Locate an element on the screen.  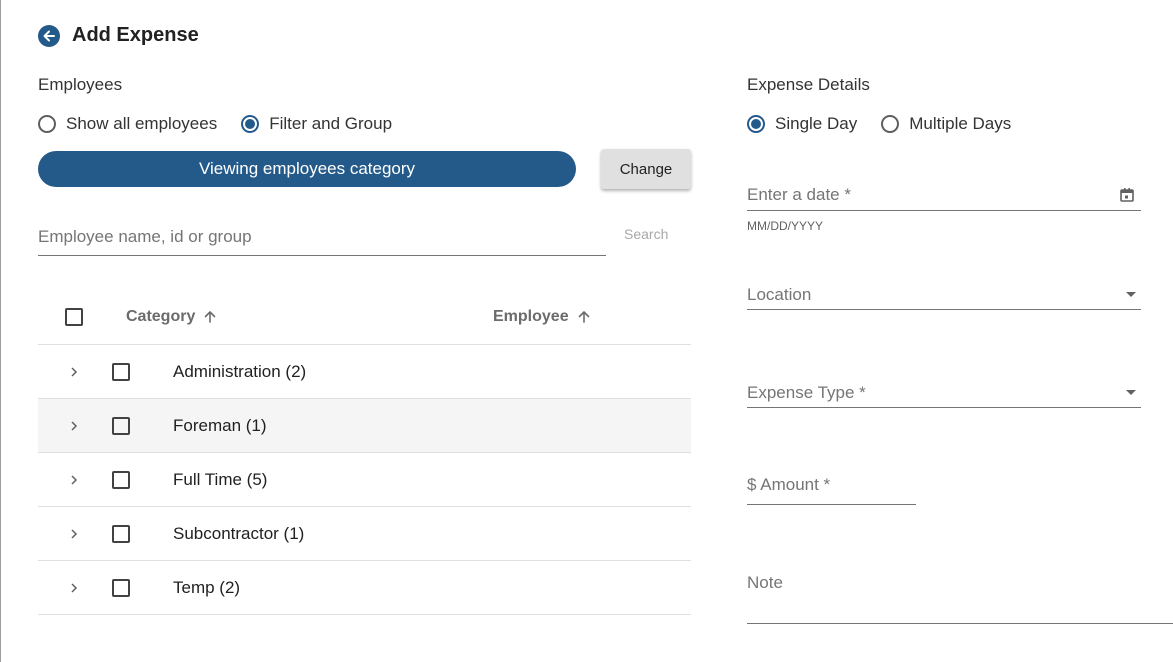
back-button is located at coordinates (49, 35).